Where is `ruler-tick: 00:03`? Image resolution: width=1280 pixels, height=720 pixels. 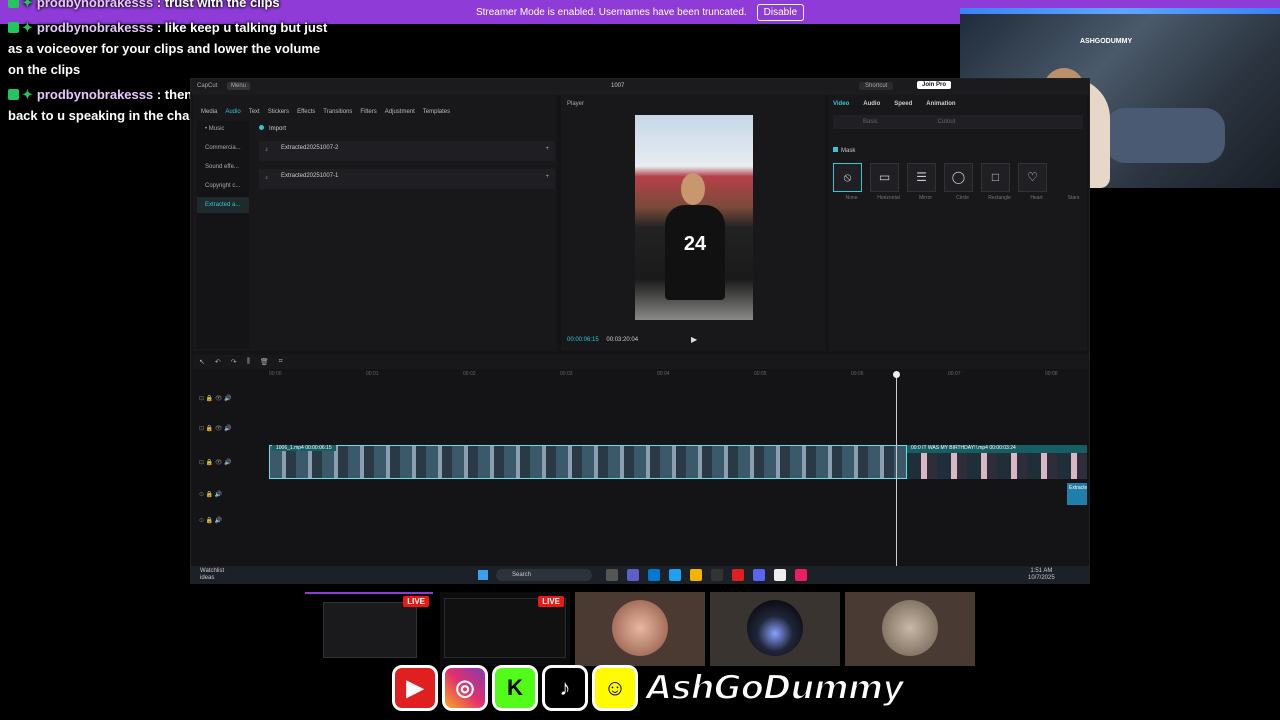 ruler-tick: 00:03 is located at coordinates (566, 374).